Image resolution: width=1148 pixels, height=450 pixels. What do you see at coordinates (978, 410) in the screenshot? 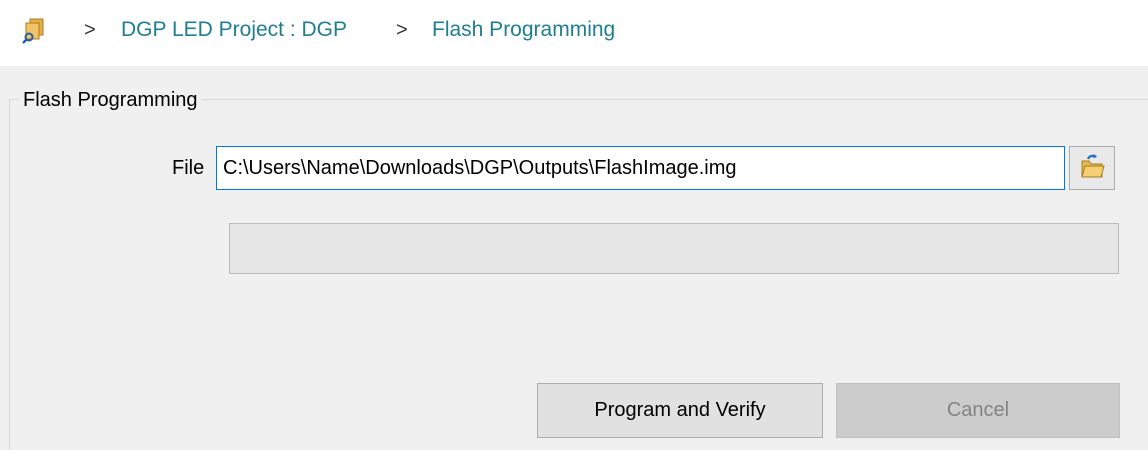
I see `cancel-button: Cancel` at bounding box center [978, 410].